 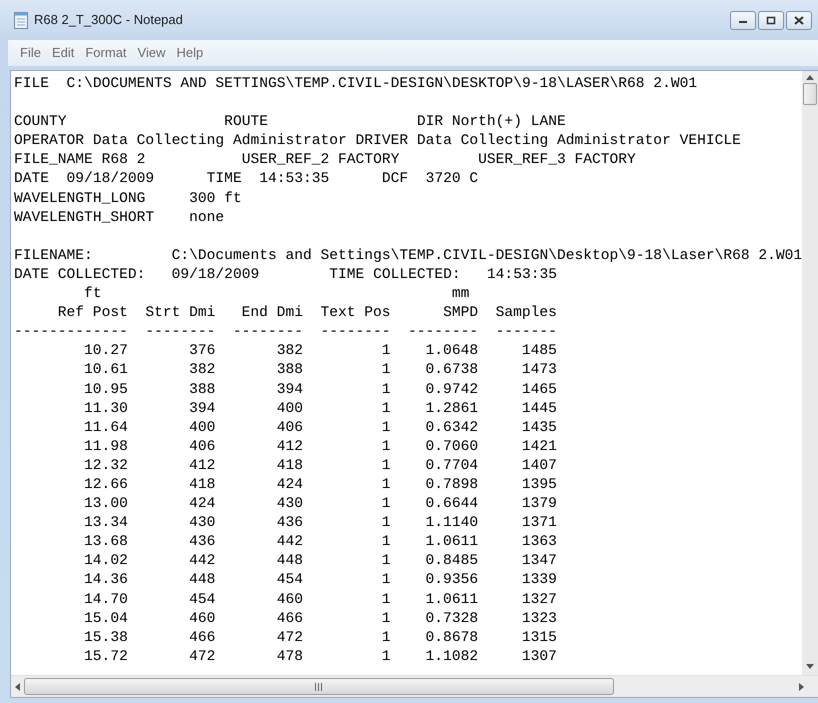 I want to click on menu-item: Help, so click(x=190, y=53).